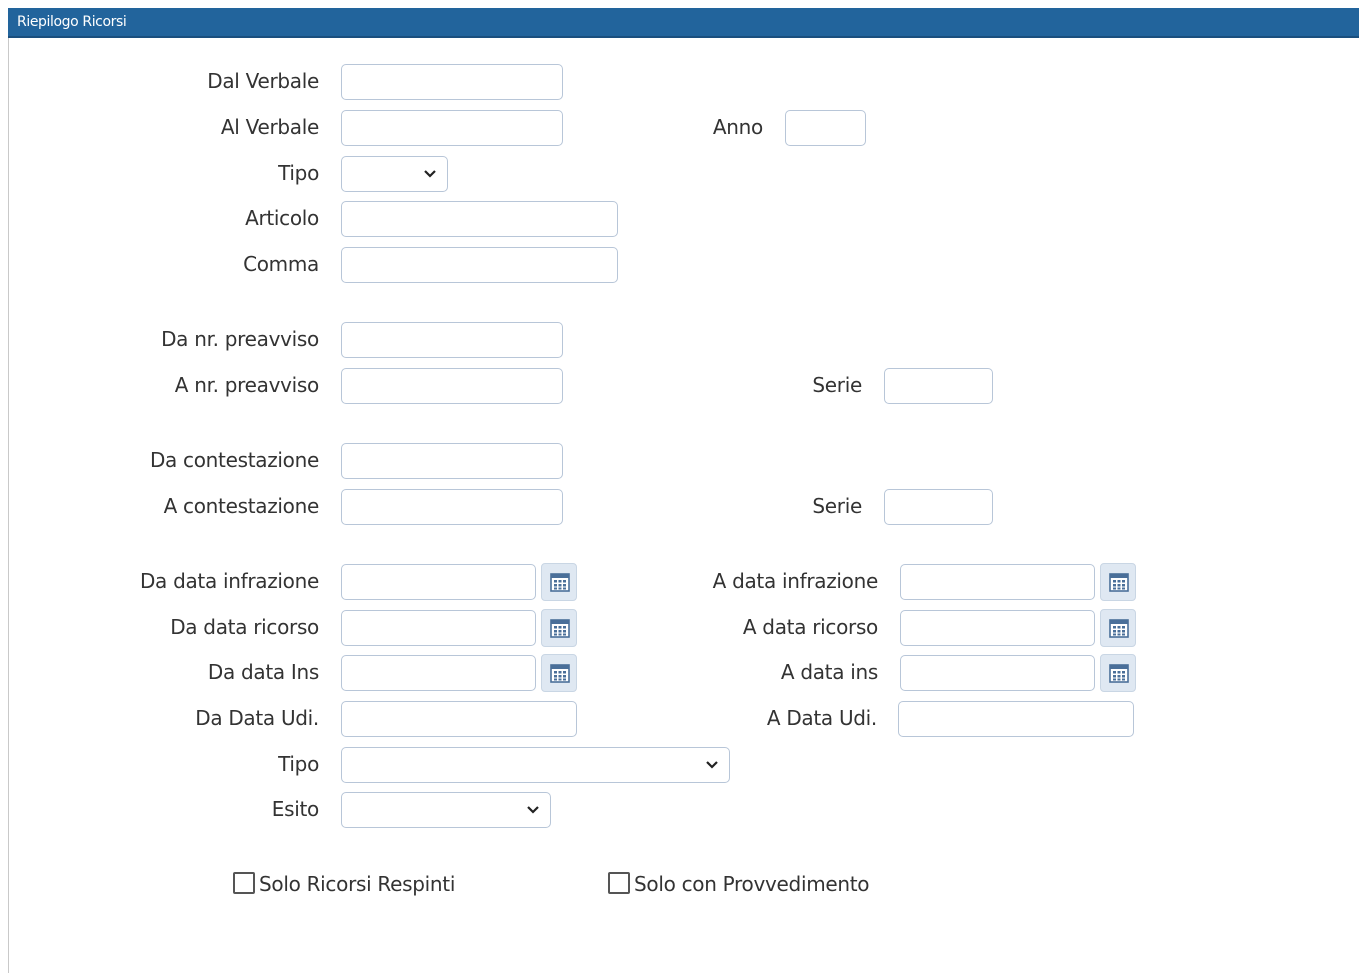  Describe the element at coordinates (997, 673) in the screenshot. I see `a-data-ins-input` at that location.